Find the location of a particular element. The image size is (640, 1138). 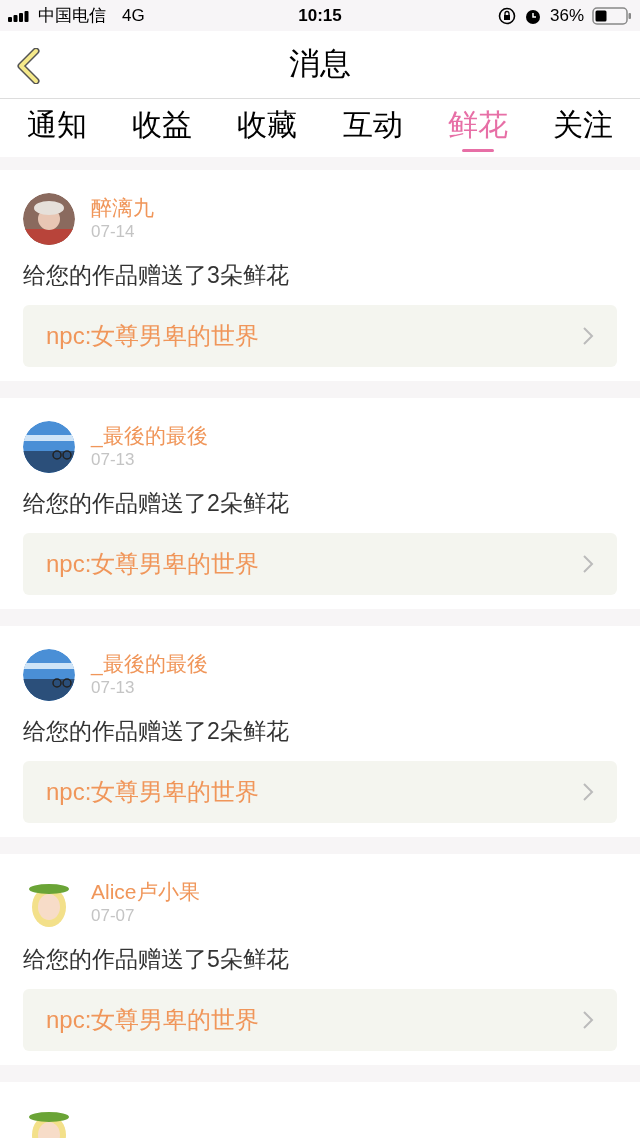

battery-percent: 36% is located at coordinates (566, 15).